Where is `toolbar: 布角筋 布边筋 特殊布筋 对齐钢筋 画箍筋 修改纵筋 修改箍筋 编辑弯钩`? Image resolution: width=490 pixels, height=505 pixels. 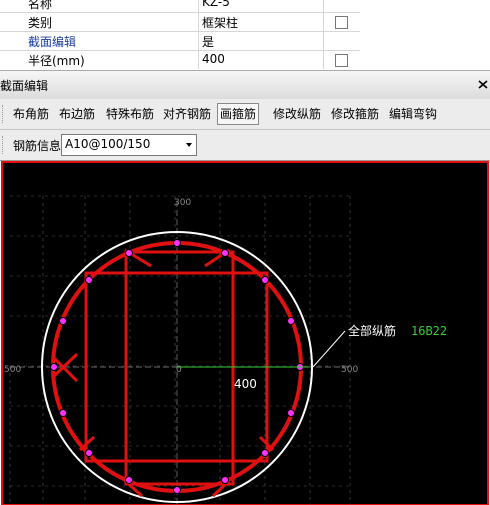 toolbar: 布角筋 布边筋 特殊布筋 对齐钢筋 画箍筋 修改纵筋 修改箍筋 编辑弯钩 is located at coordinates (245, 114).